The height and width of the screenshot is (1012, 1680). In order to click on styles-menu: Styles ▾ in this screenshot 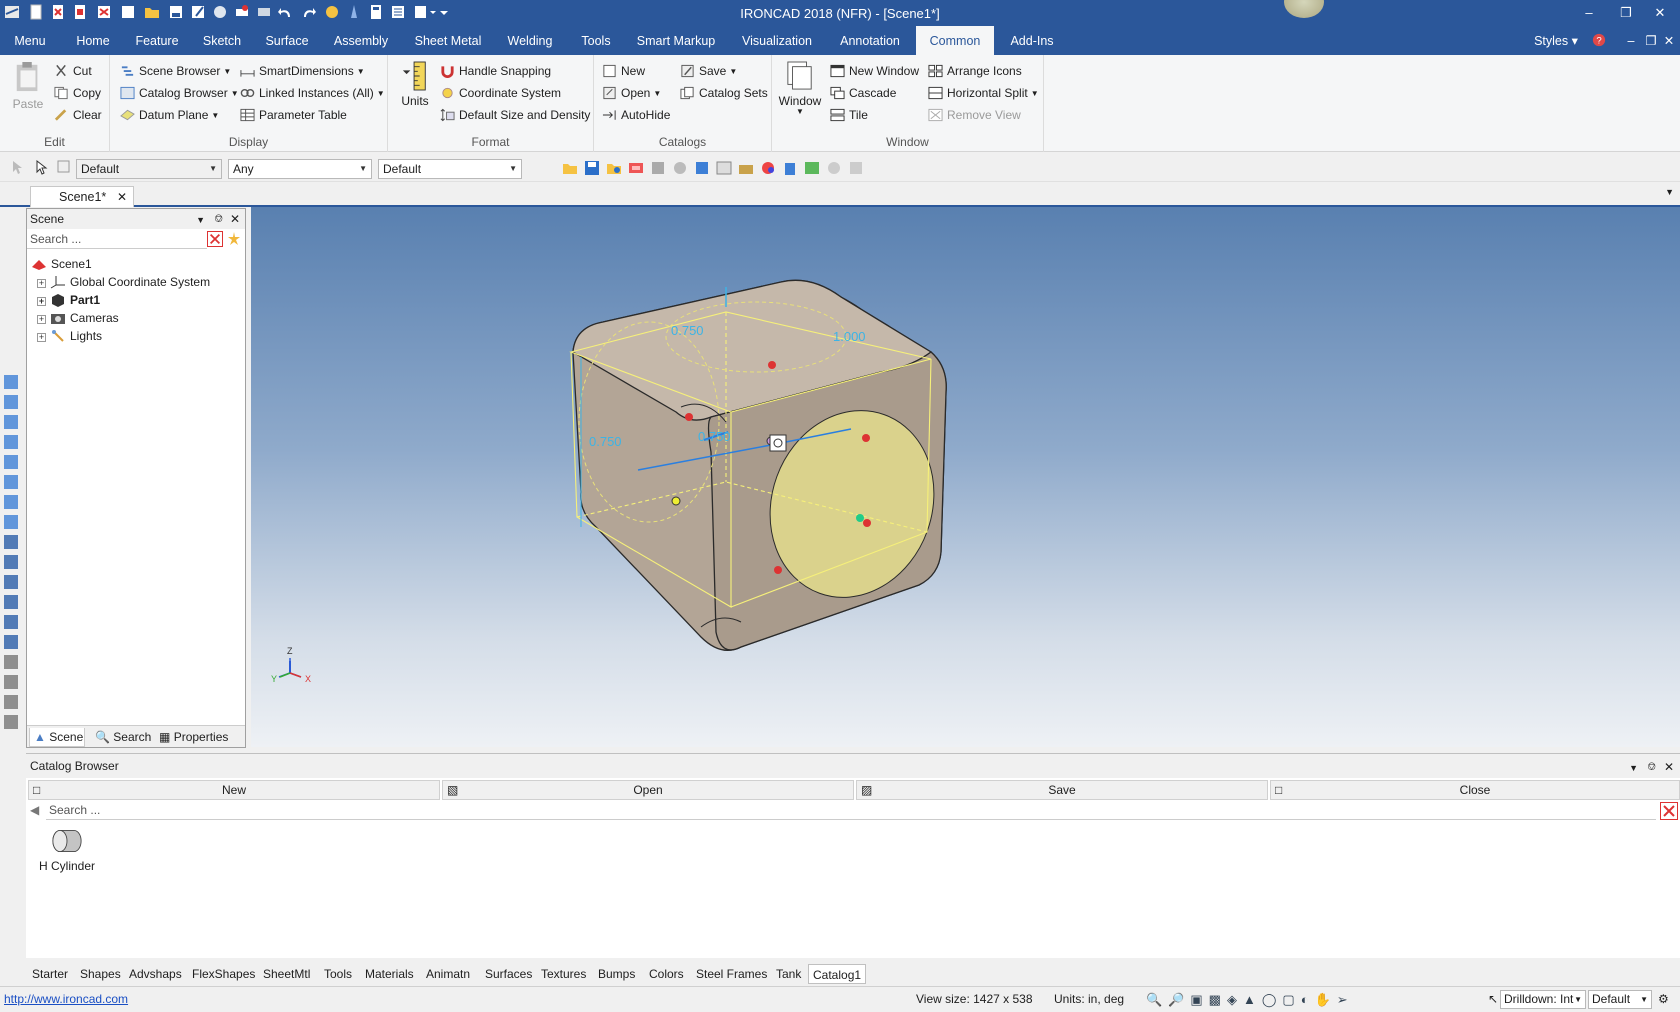, I will do `click(1556, 40)`.